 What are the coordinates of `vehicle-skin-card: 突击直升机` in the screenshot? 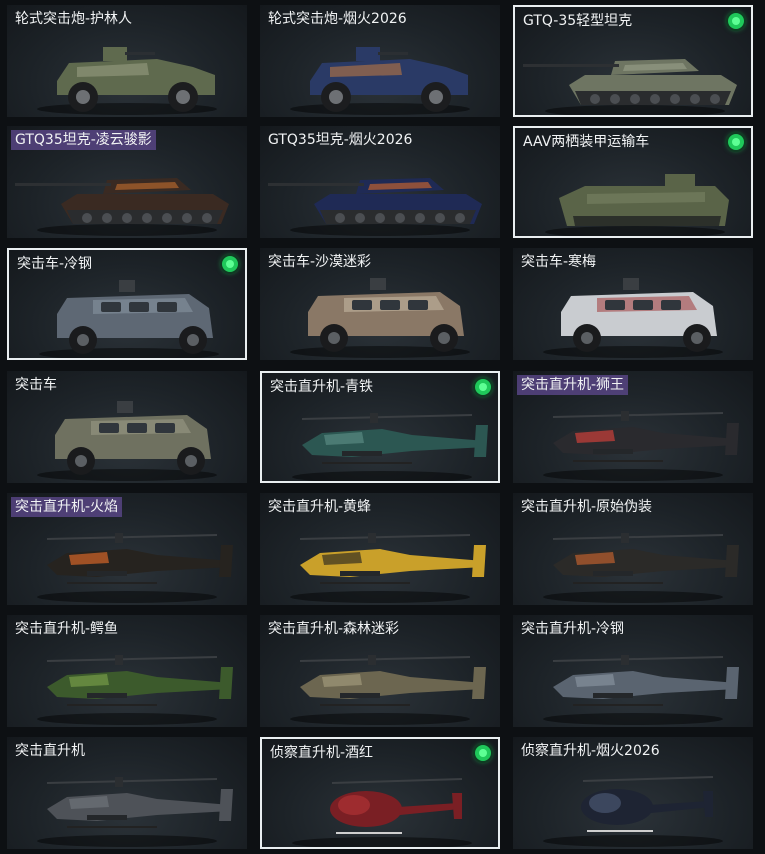 It's located at (127, 793).